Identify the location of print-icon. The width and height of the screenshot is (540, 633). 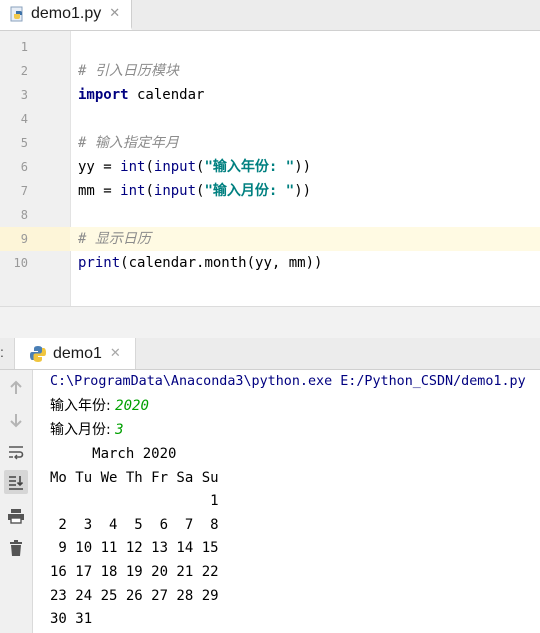
(16, 516).